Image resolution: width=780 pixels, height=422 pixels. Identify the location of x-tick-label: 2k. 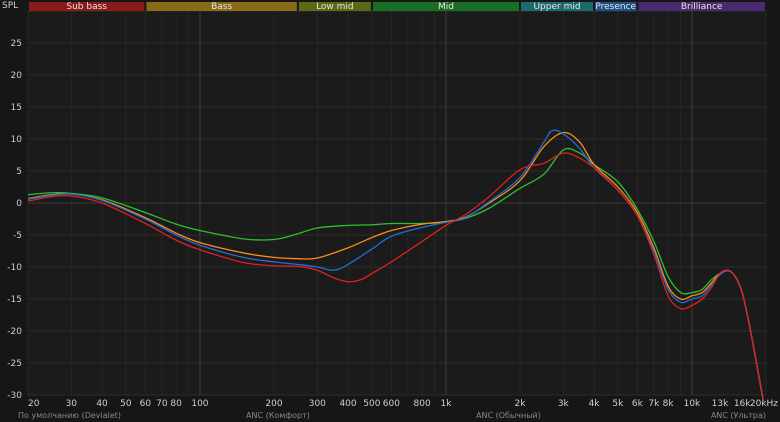
(521, 404).